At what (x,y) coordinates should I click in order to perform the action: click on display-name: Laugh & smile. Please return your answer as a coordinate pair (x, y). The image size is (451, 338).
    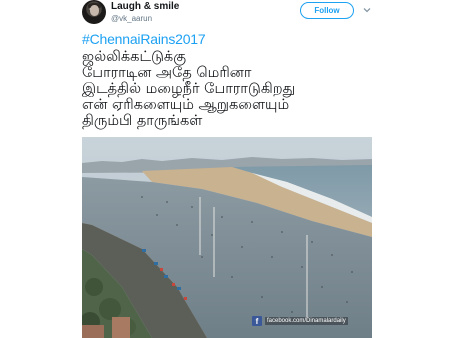
    Looking at the image, I should click on (145, 6).